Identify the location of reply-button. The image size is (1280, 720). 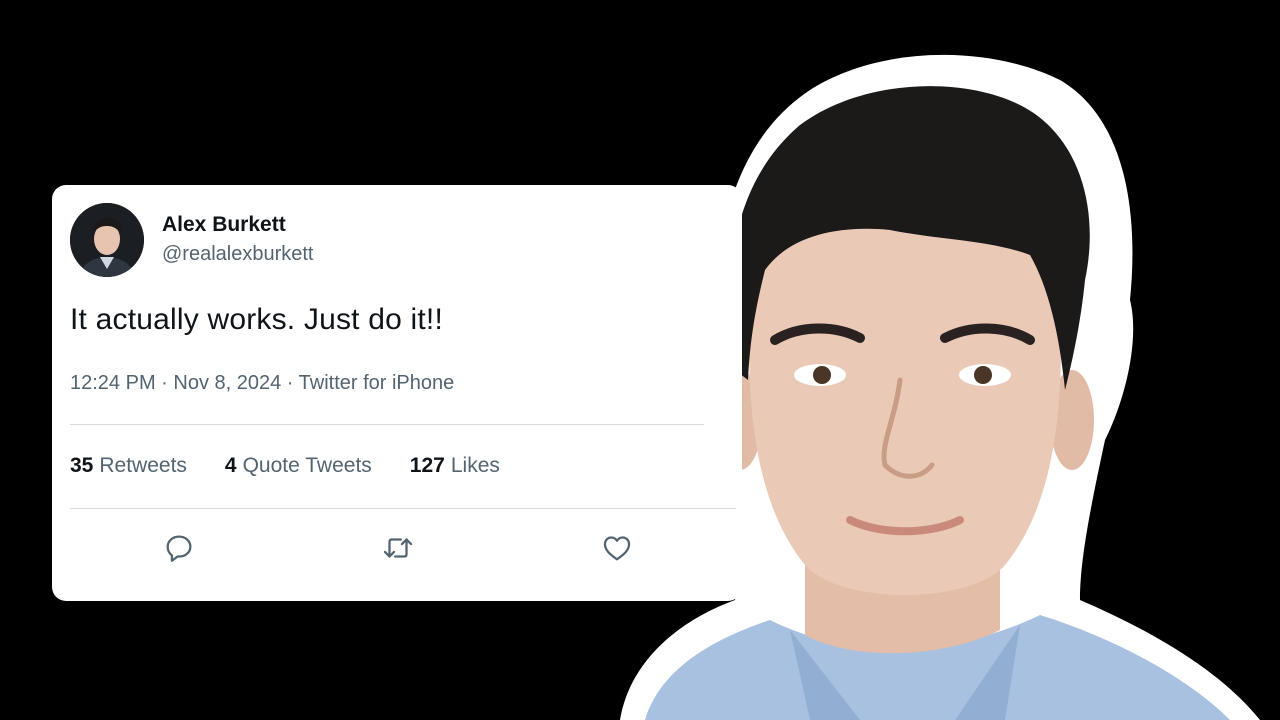
(179, 548).